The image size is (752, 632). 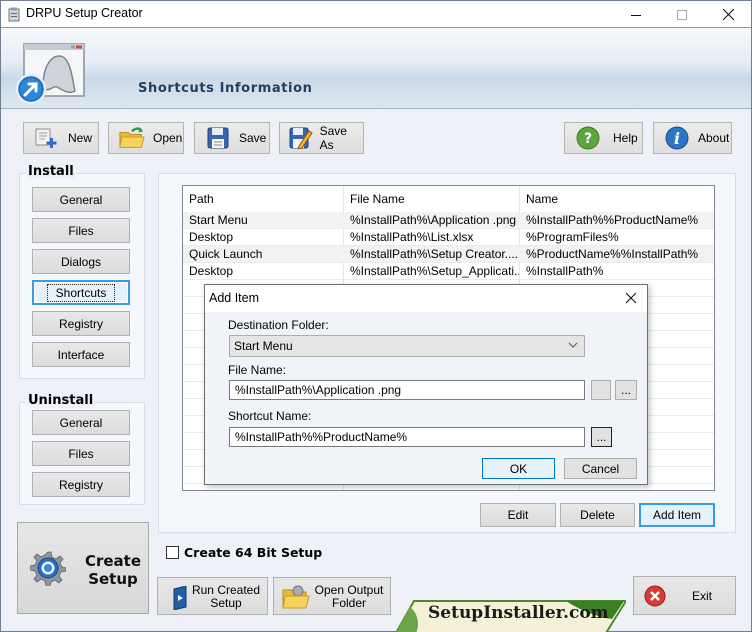 I want to click on dialog-title: Add Item, so click(x=234, y=298).